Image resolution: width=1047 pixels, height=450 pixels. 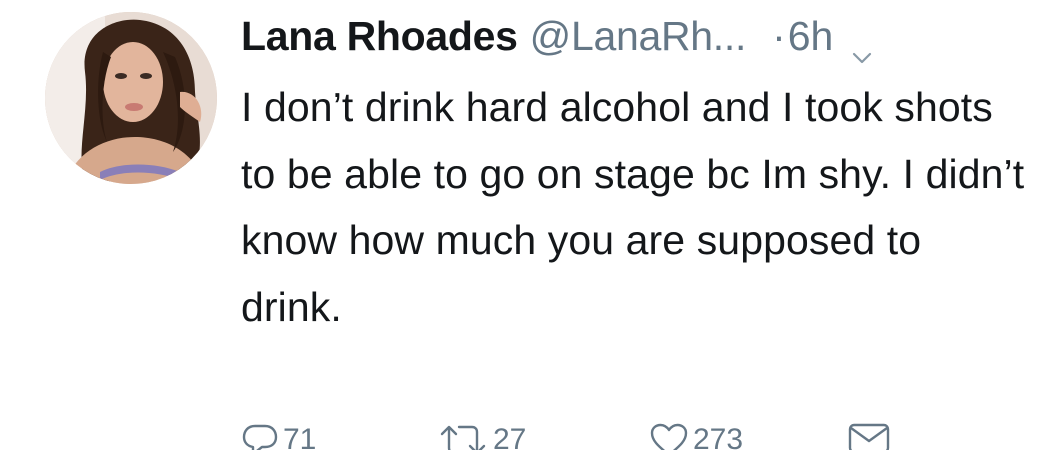 I want to click on direct-message-button, so click(x=869, y=435).